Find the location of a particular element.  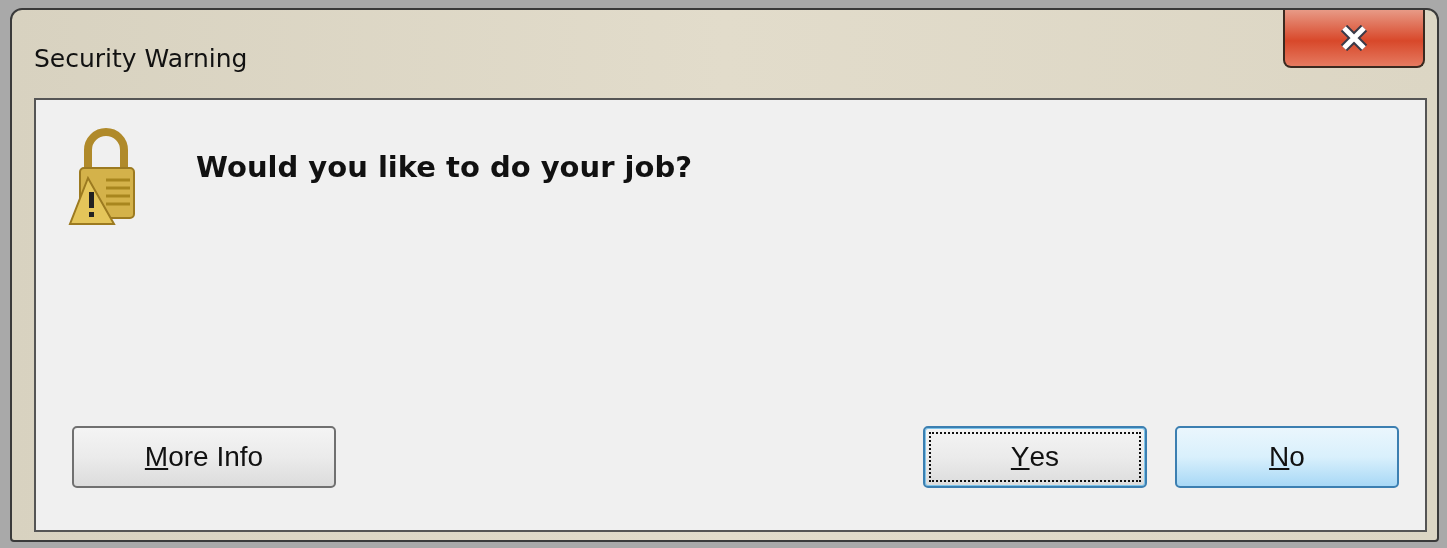

dialog-button: Yes is located at coordinates (1035, 457).